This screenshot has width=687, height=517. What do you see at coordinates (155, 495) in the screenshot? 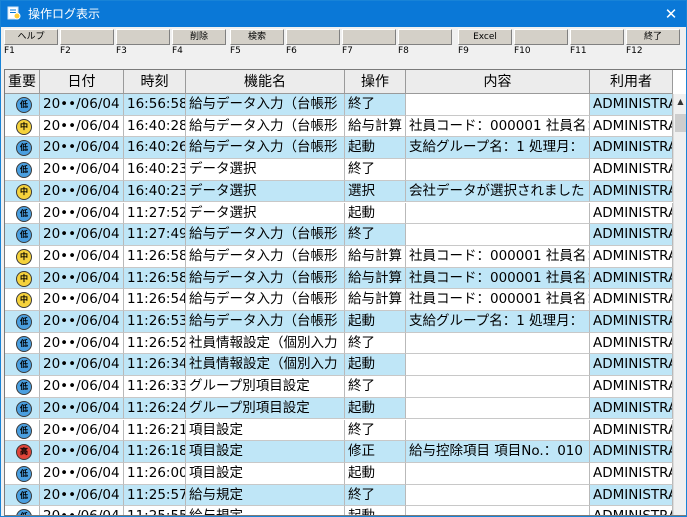
I see `time-cell: 11:25:57` at bounding box center [155, 495].